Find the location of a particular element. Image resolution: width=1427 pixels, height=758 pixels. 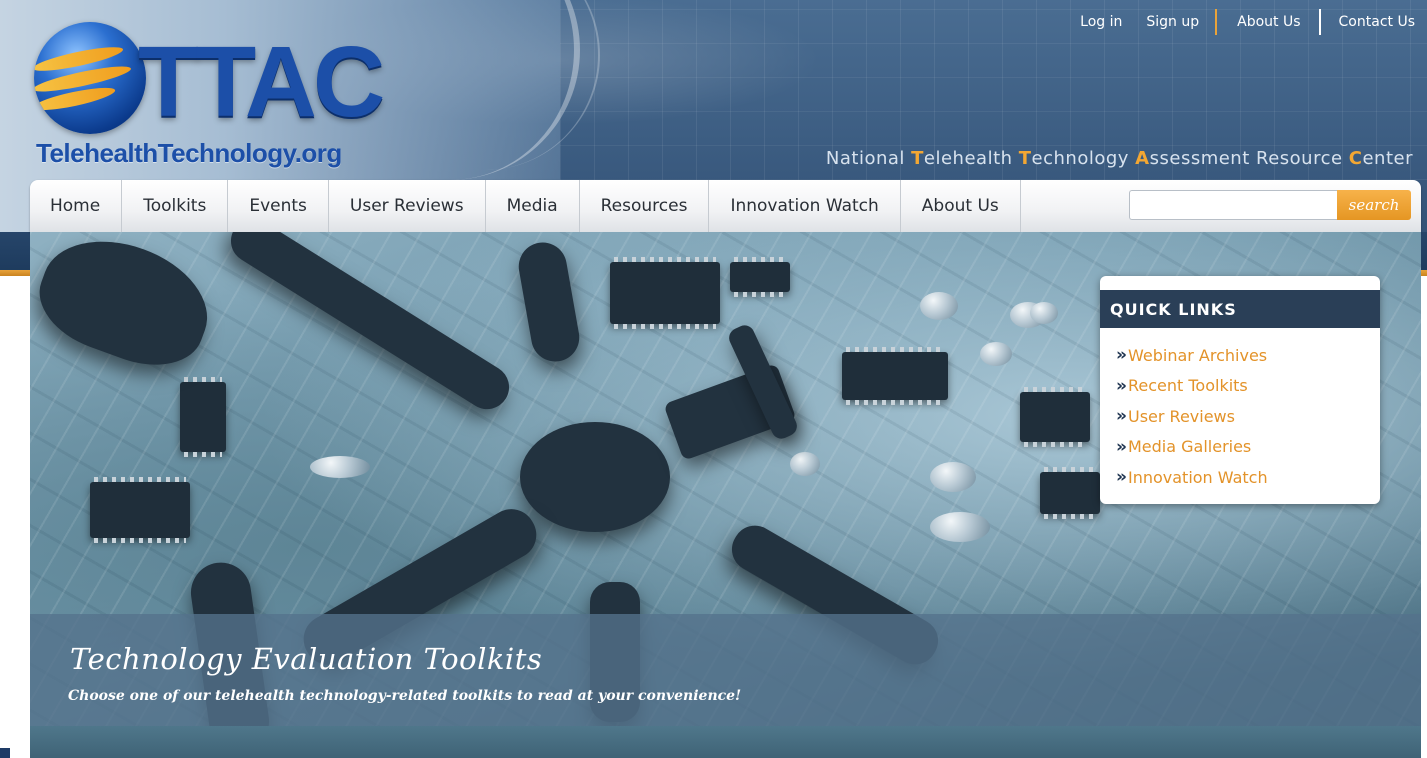

nav-media: Media is located at coordinates (533, 206).